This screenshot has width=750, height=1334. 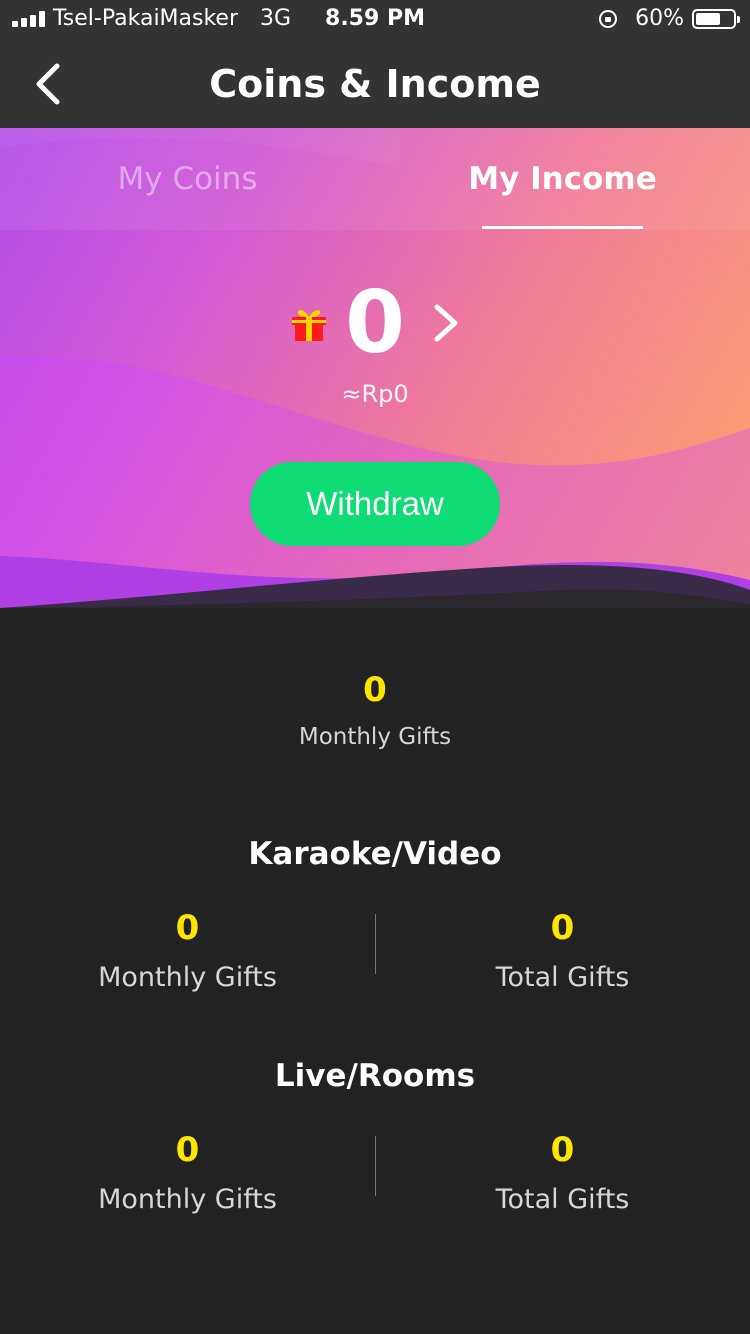 What do you see at coordinates (309, 325) in the screenshot?
I see `gift-icon` at bounding box center [309, 325].